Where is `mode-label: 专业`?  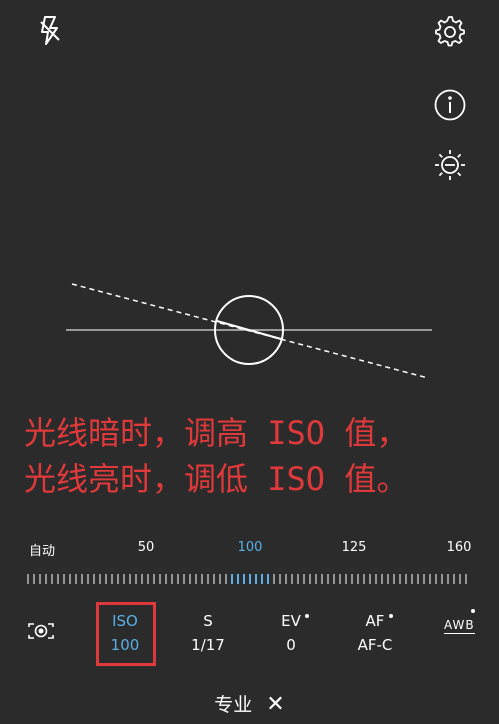 mode-label: 专业 is located at coordinates (233, 705).